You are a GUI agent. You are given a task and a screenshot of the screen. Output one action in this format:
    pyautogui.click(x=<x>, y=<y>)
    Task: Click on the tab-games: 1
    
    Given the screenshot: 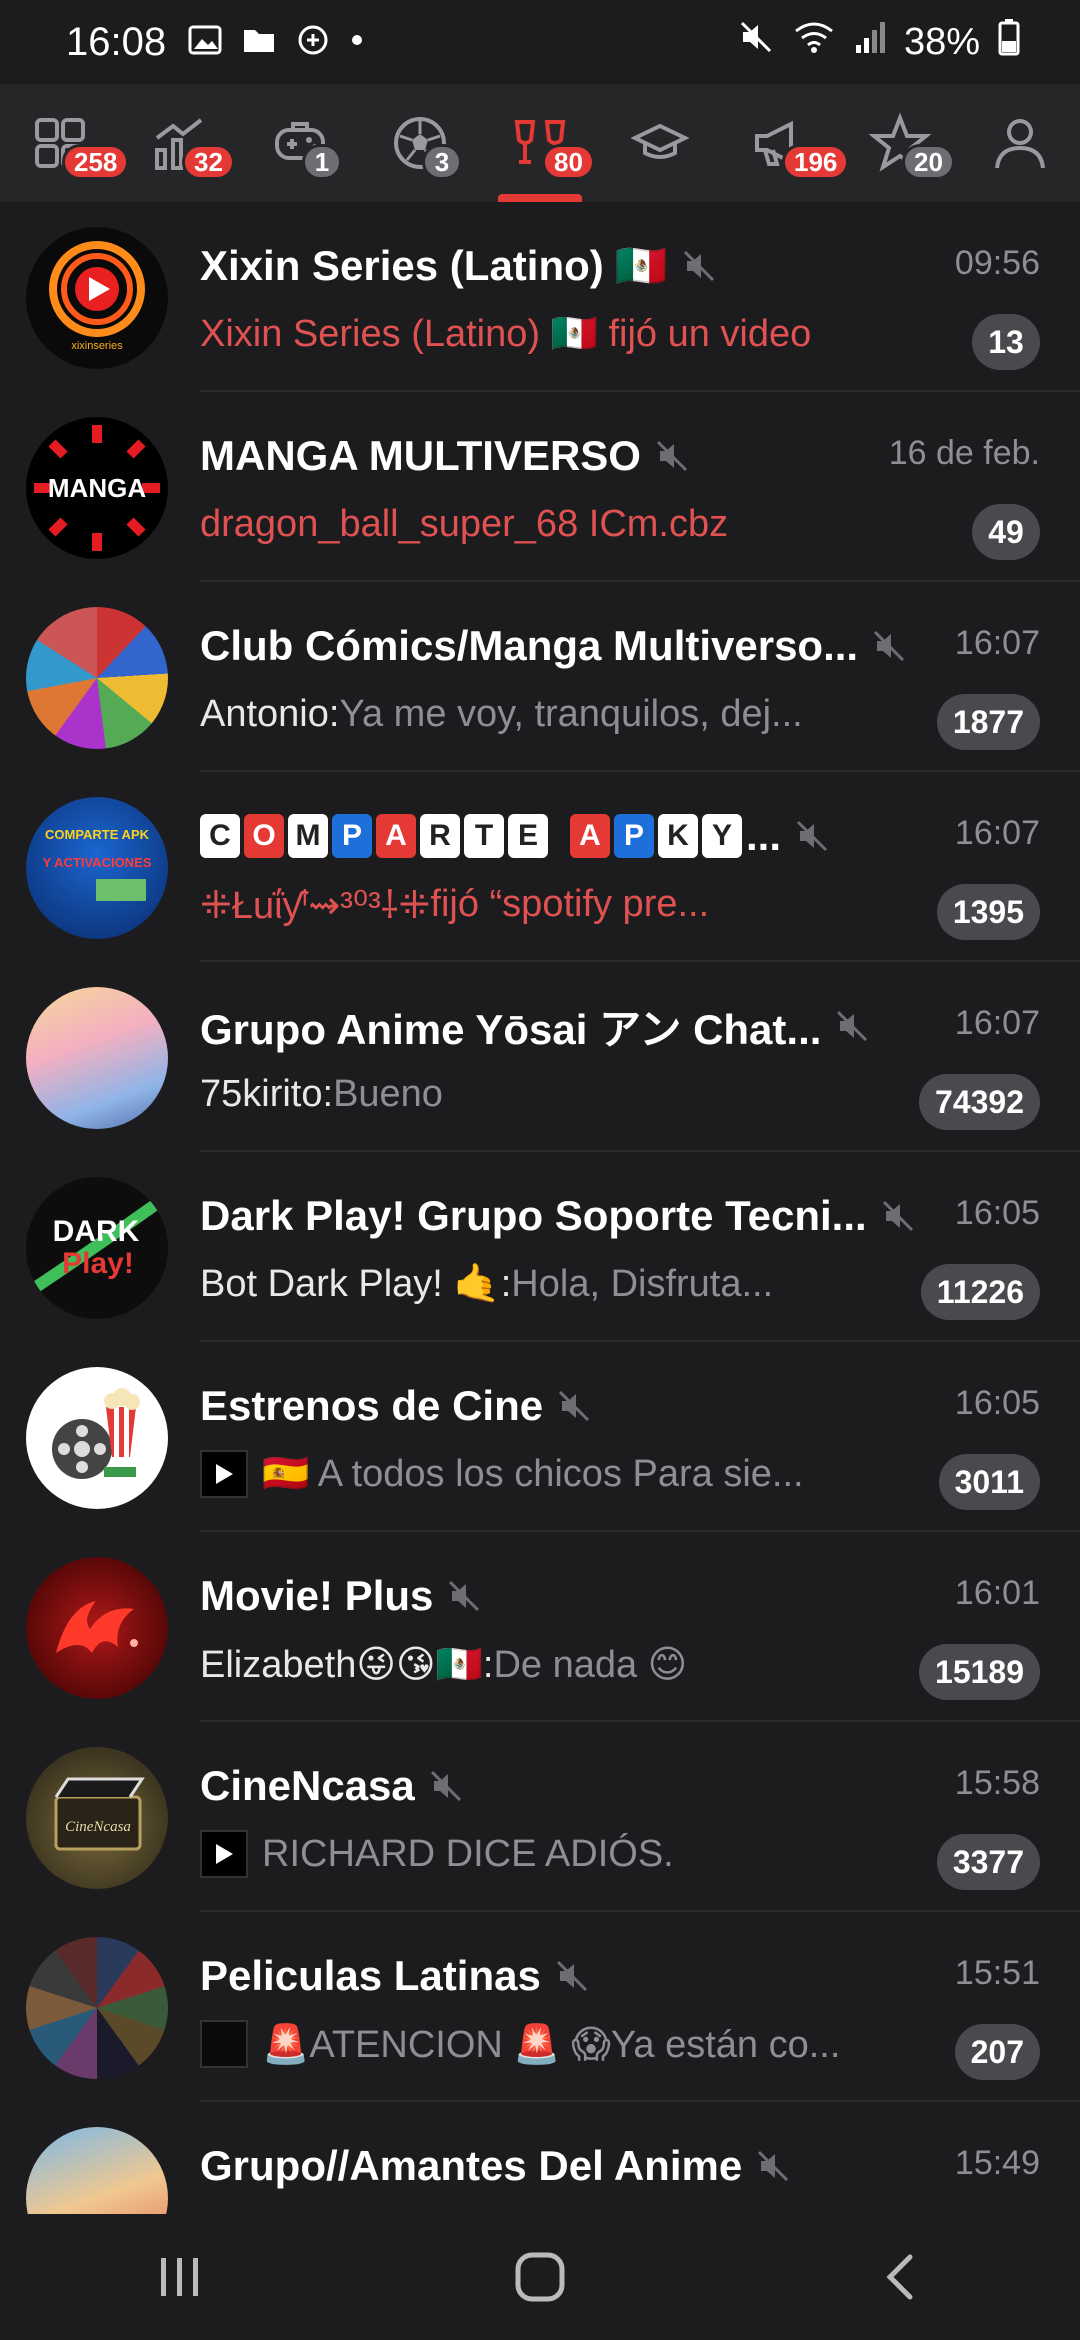 What is the action you would take?
    pyautogui.click(x=300, y=143)
    